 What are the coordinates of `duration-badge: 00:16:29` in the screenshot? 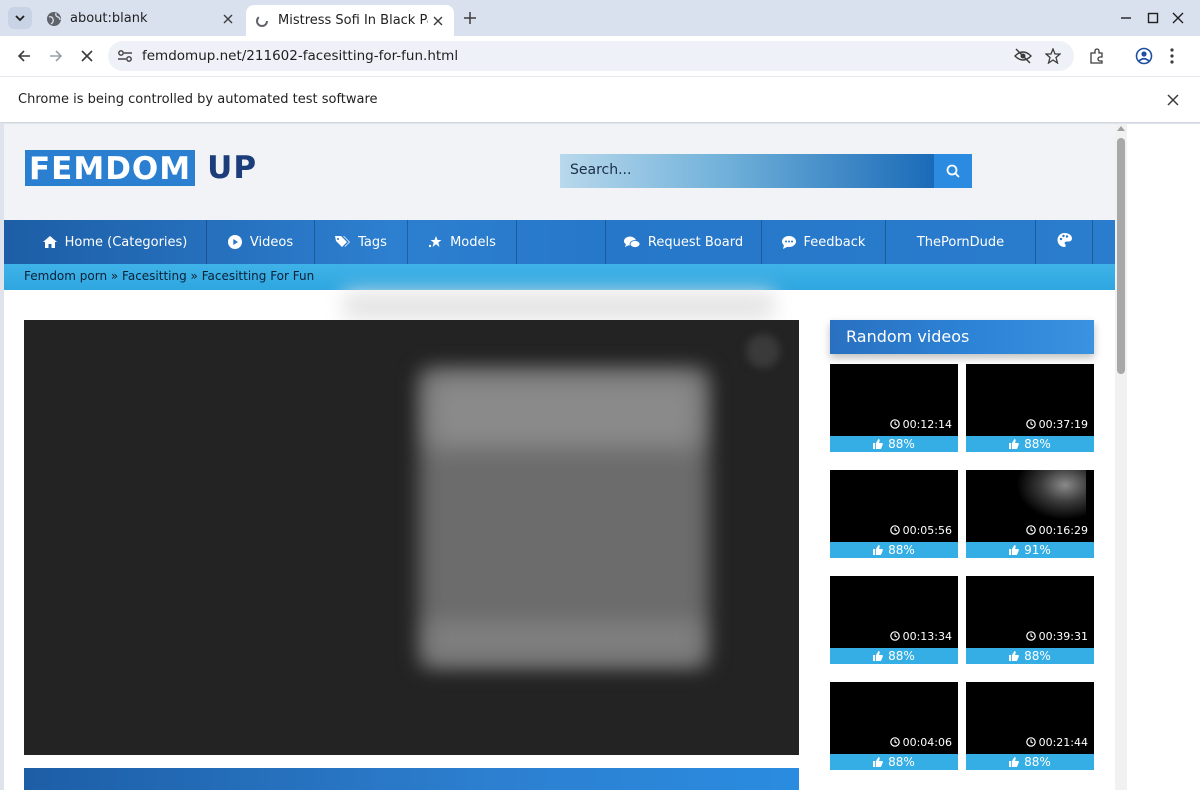 It's located at (1056, 530).